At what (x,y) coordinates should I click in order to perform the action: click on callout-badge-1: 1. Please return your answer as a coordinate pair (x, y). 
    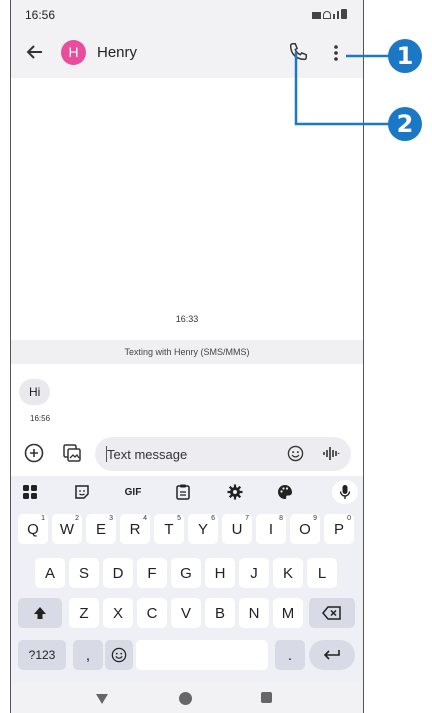
    Looking at the image, I should click on (405, 56).